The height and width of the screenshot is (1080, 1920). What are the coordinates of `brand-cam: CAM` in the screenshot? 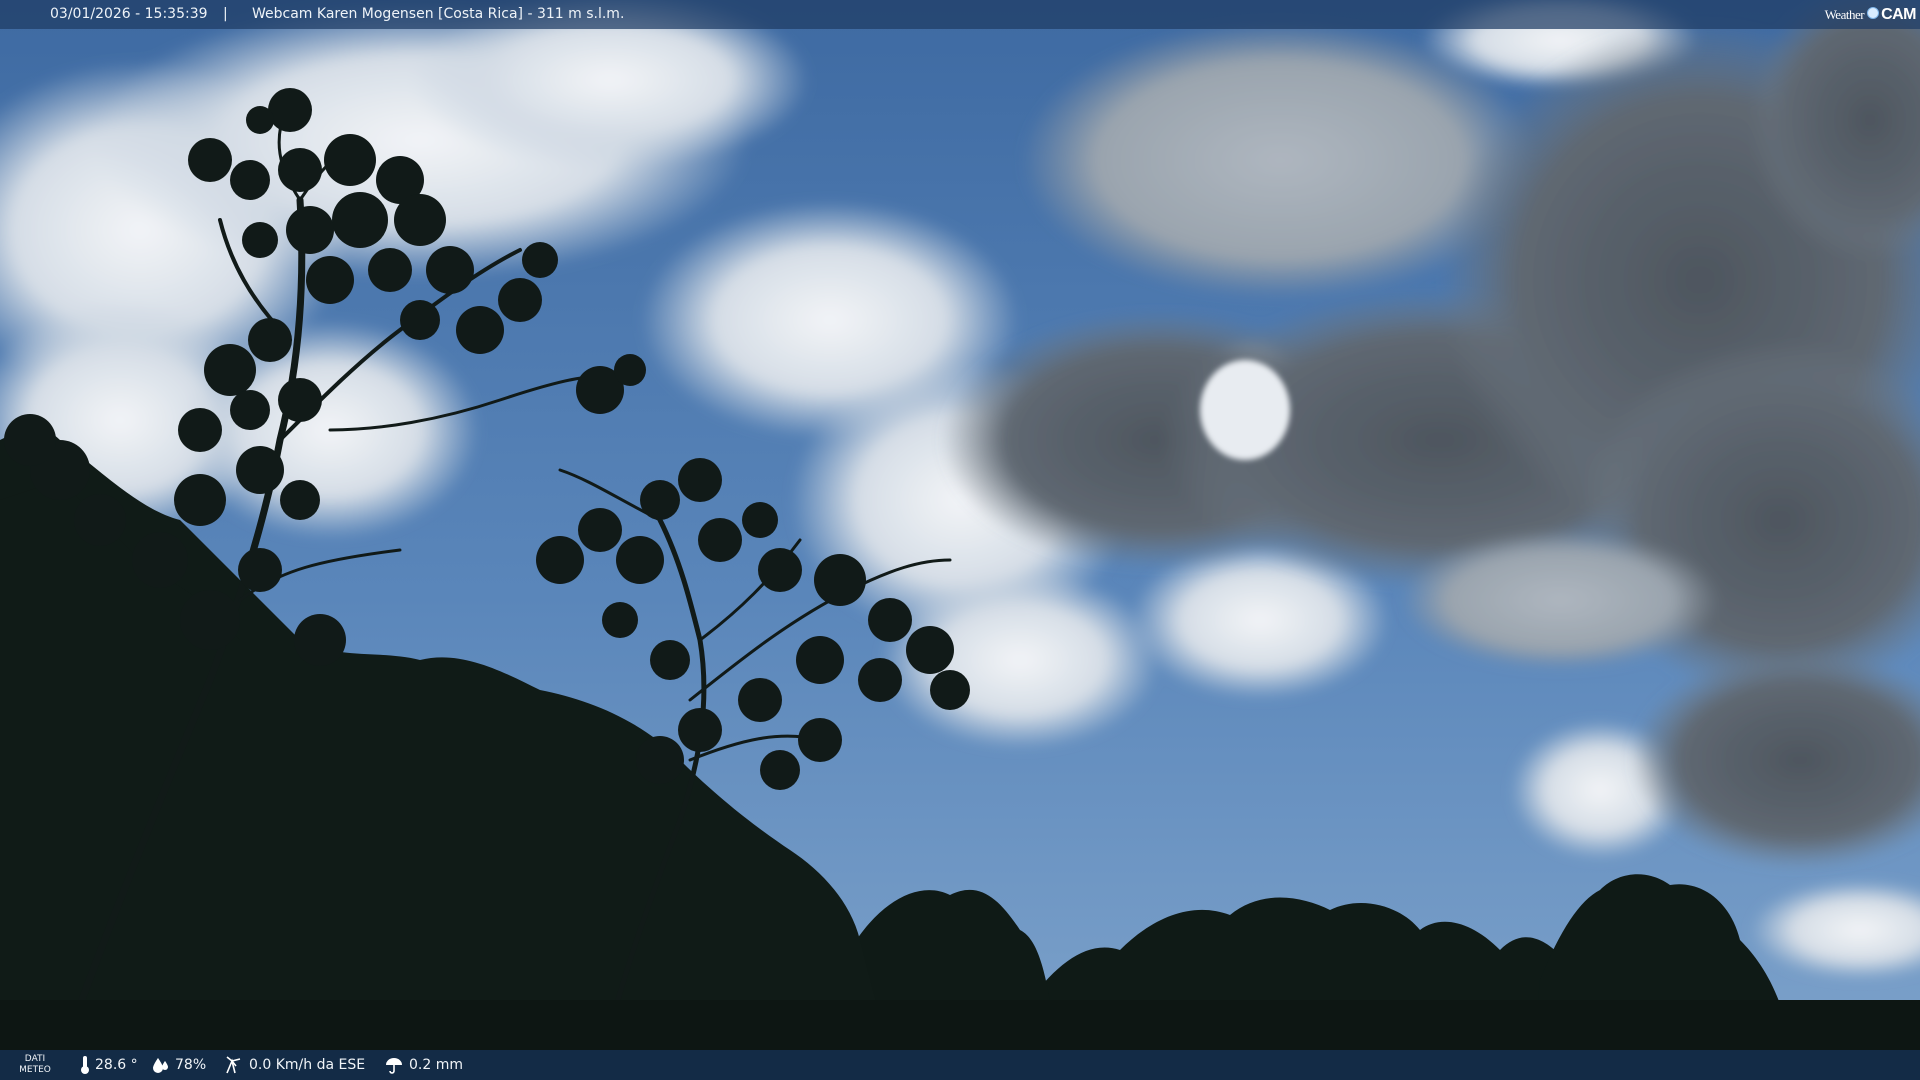 It's located at (1898, 14).